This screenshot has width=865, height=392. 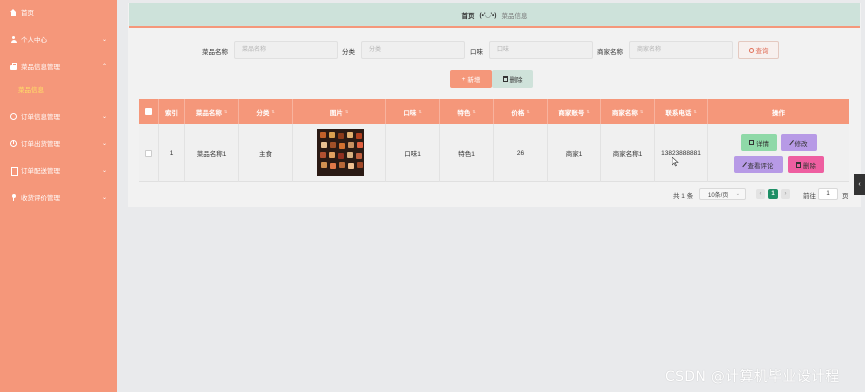 I want to click on header-label: 商家账号, so click(x=571, y=113).